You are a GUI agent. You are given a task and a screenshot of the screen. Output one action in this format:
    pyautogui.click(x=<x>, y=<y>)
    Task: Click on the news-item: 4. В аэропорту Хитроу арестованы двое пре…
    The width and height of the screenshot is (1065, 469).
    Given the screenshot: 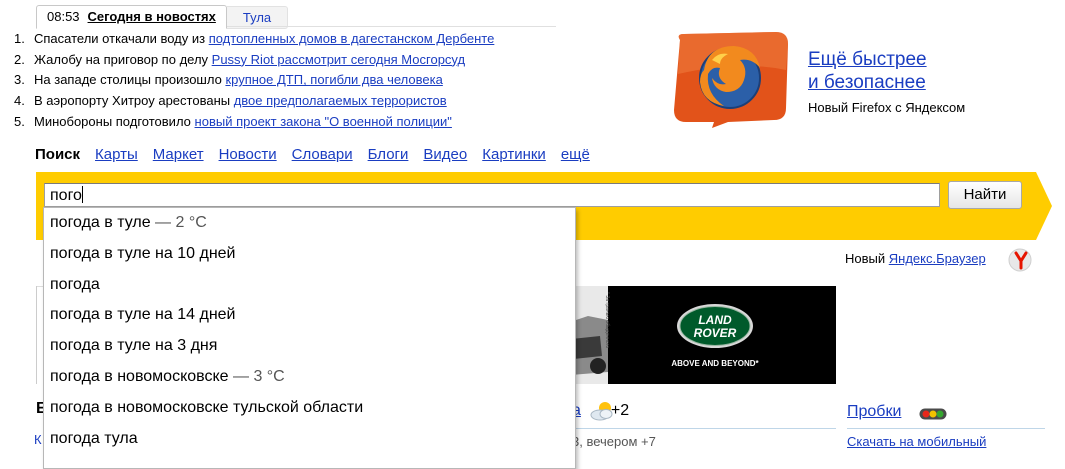 What is the action you would take?
    pyautogui.click(x=230, y=101)
    